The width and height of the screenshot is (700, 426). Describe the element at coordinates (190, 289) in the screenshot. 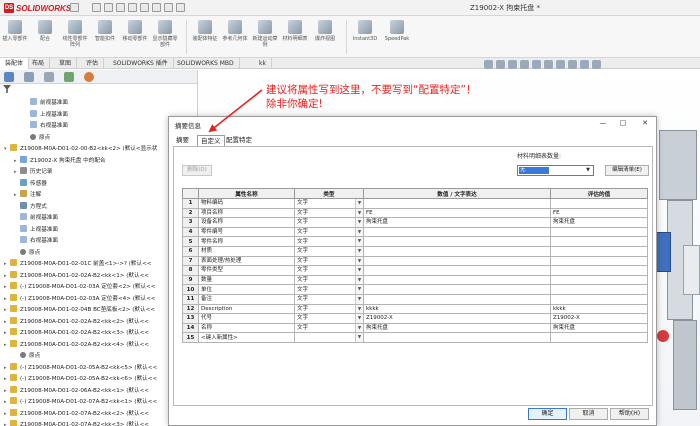

I see `row-index-cell: 10` at that location.